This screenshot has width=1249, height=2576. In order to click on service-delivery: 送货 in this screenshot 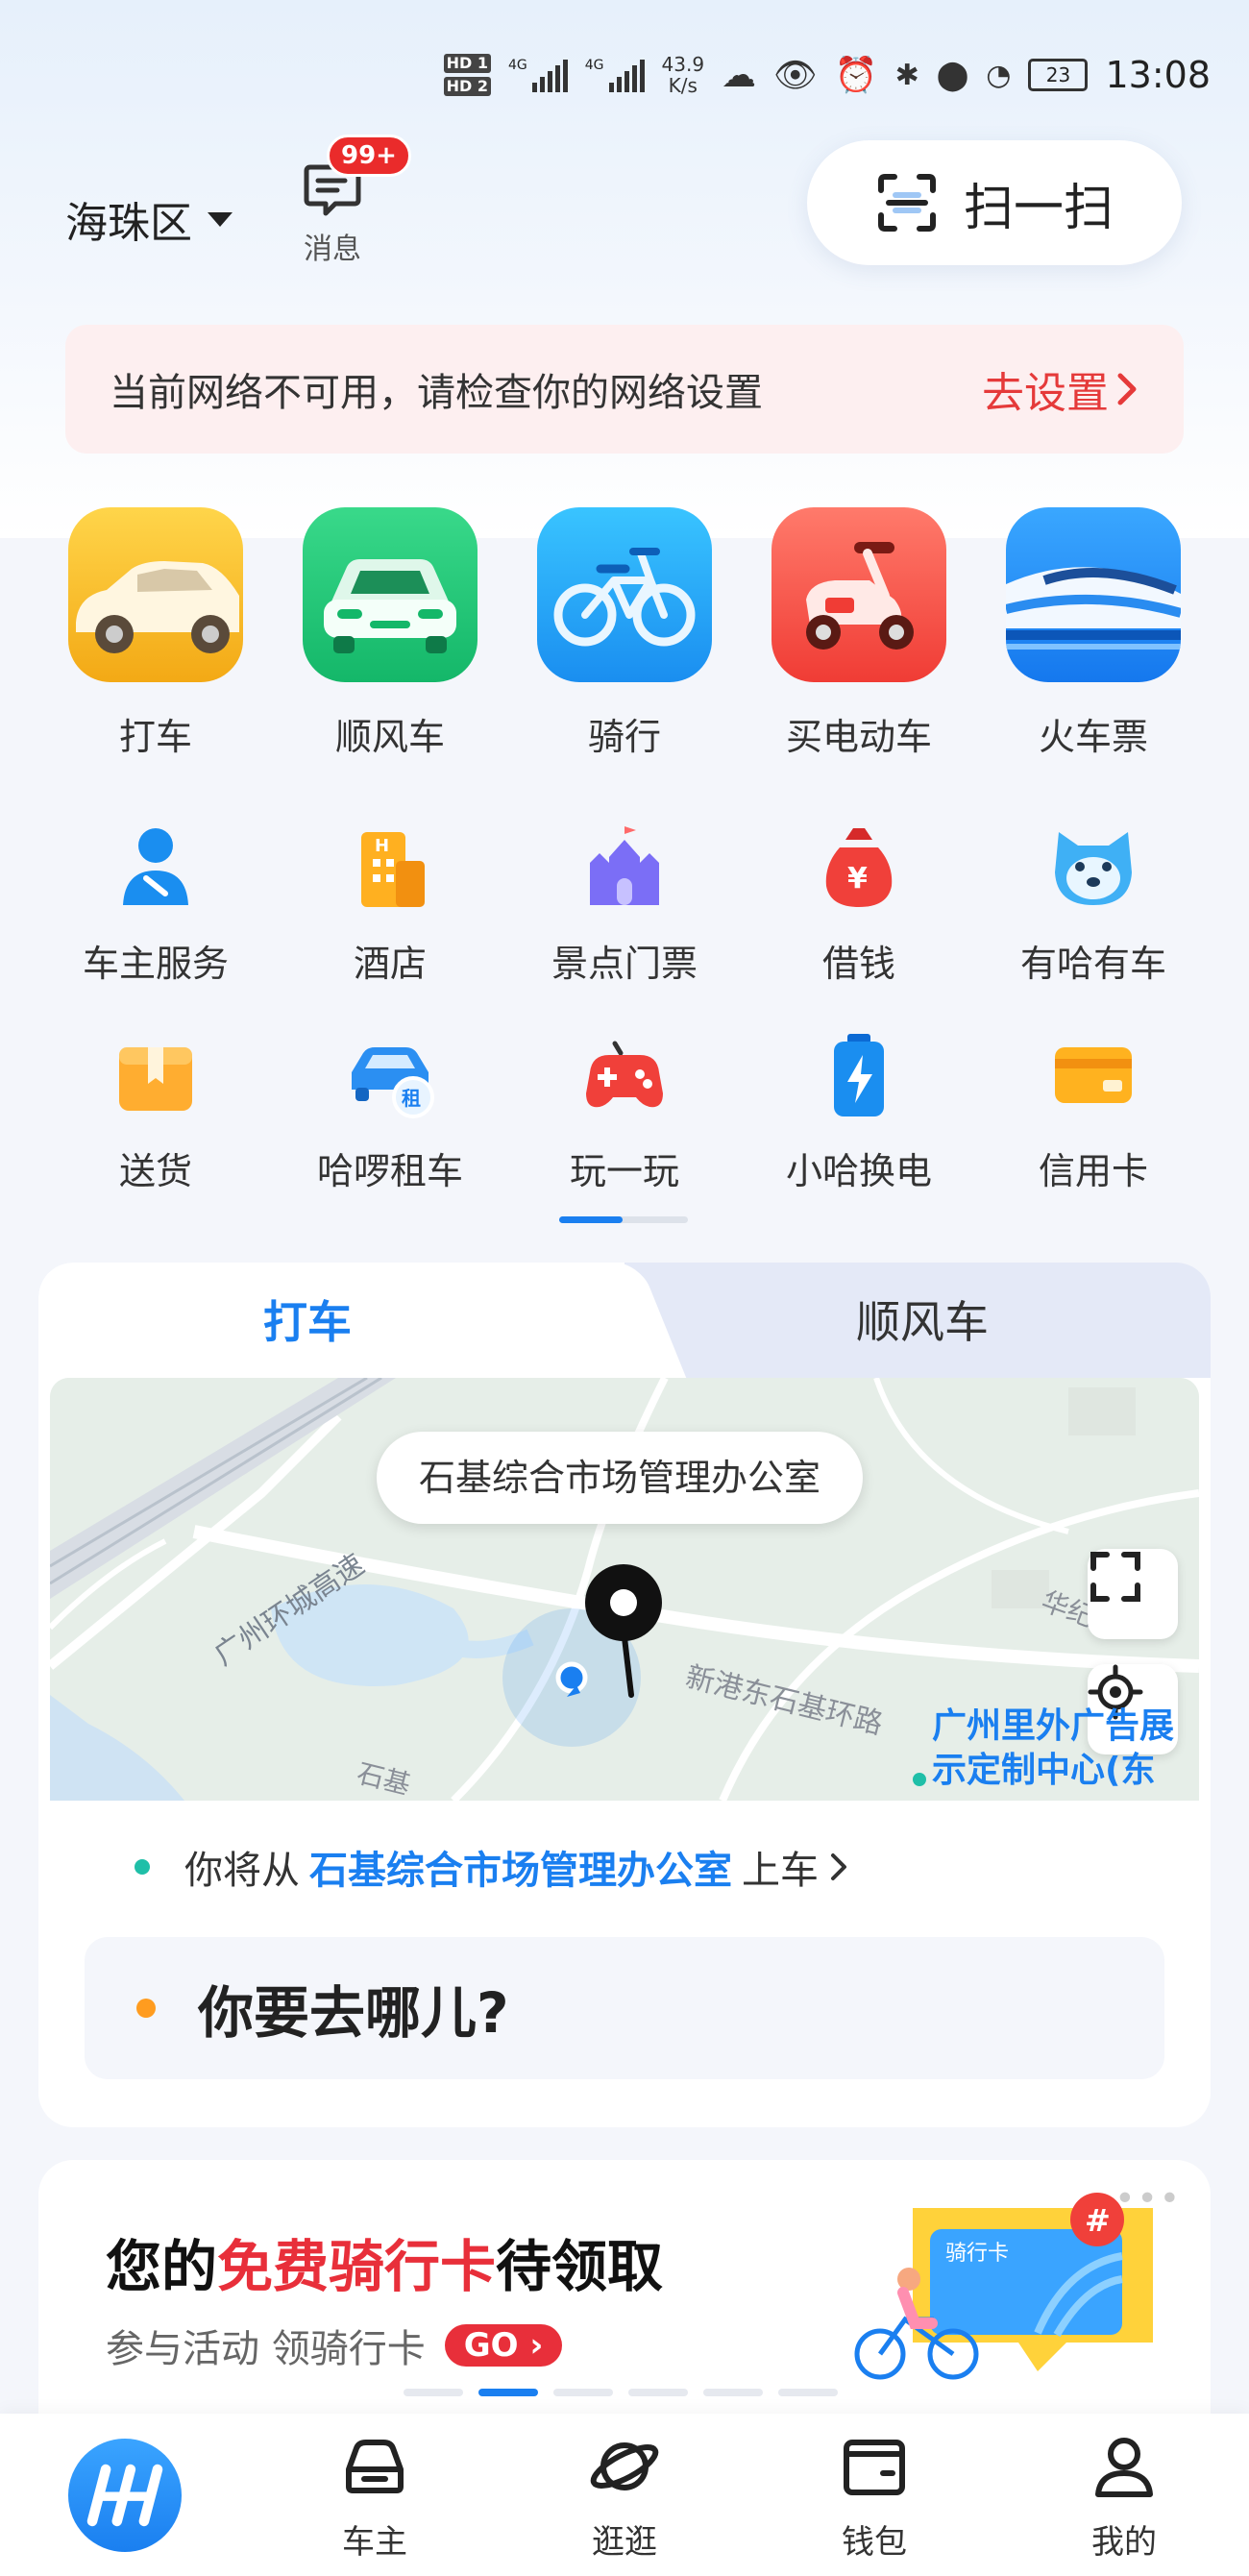, I will do `click(156, 1110)`.